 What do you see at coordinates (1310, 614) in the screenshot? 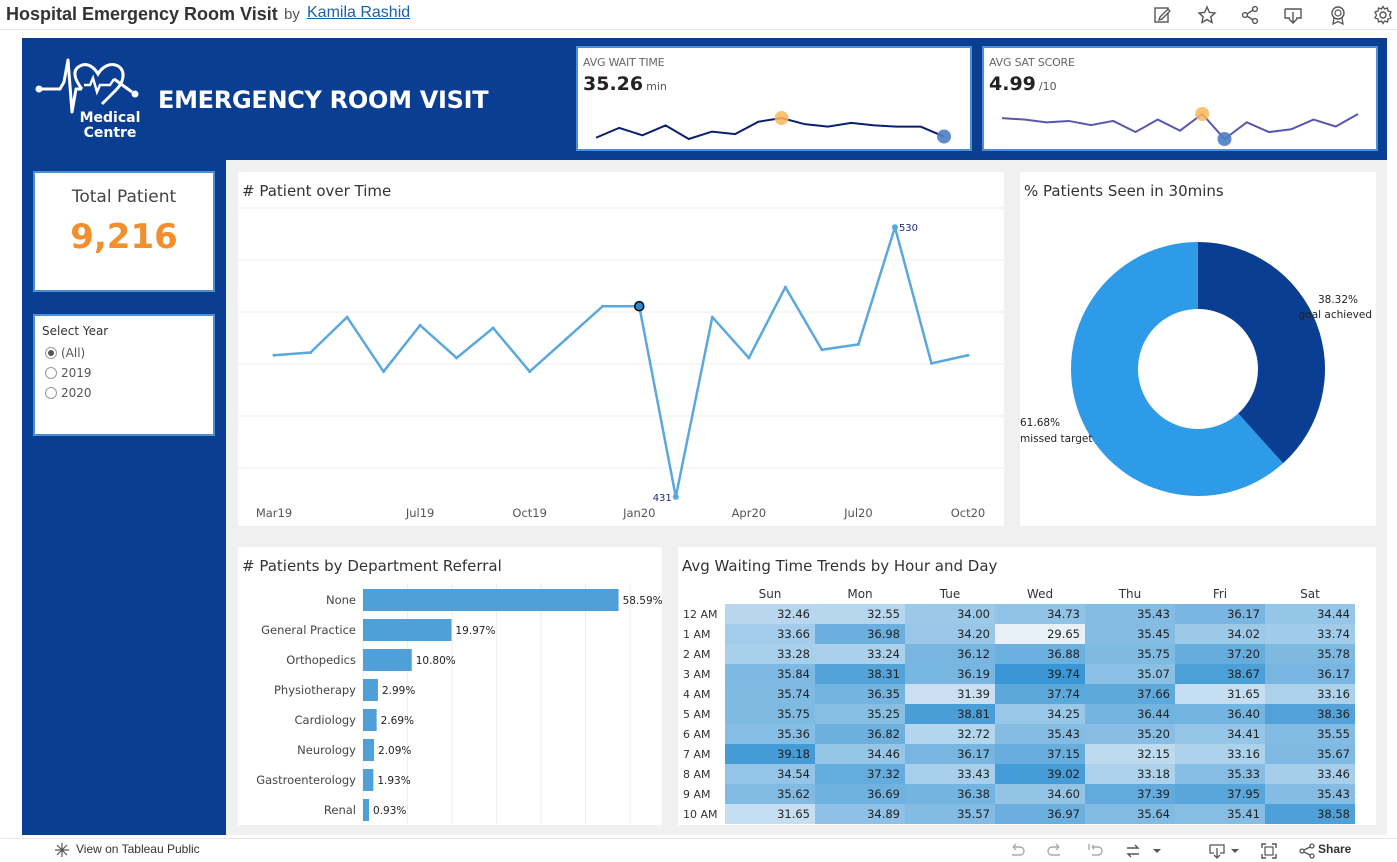
I see `heatmap-cell: 34.44` at bounding box center [1310, 614].